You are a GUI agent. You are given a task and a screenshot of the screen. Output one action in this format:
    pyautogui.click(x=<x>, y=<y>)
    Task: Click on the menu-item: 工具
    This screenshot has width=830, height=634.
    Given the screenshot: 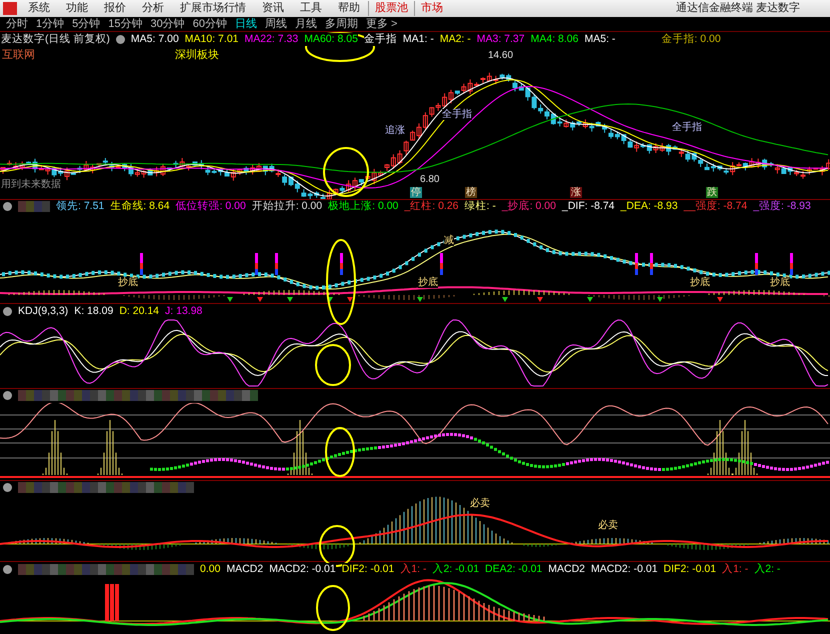 What is the action you would take?
    pyautogui.click(x=311, y=8)
    